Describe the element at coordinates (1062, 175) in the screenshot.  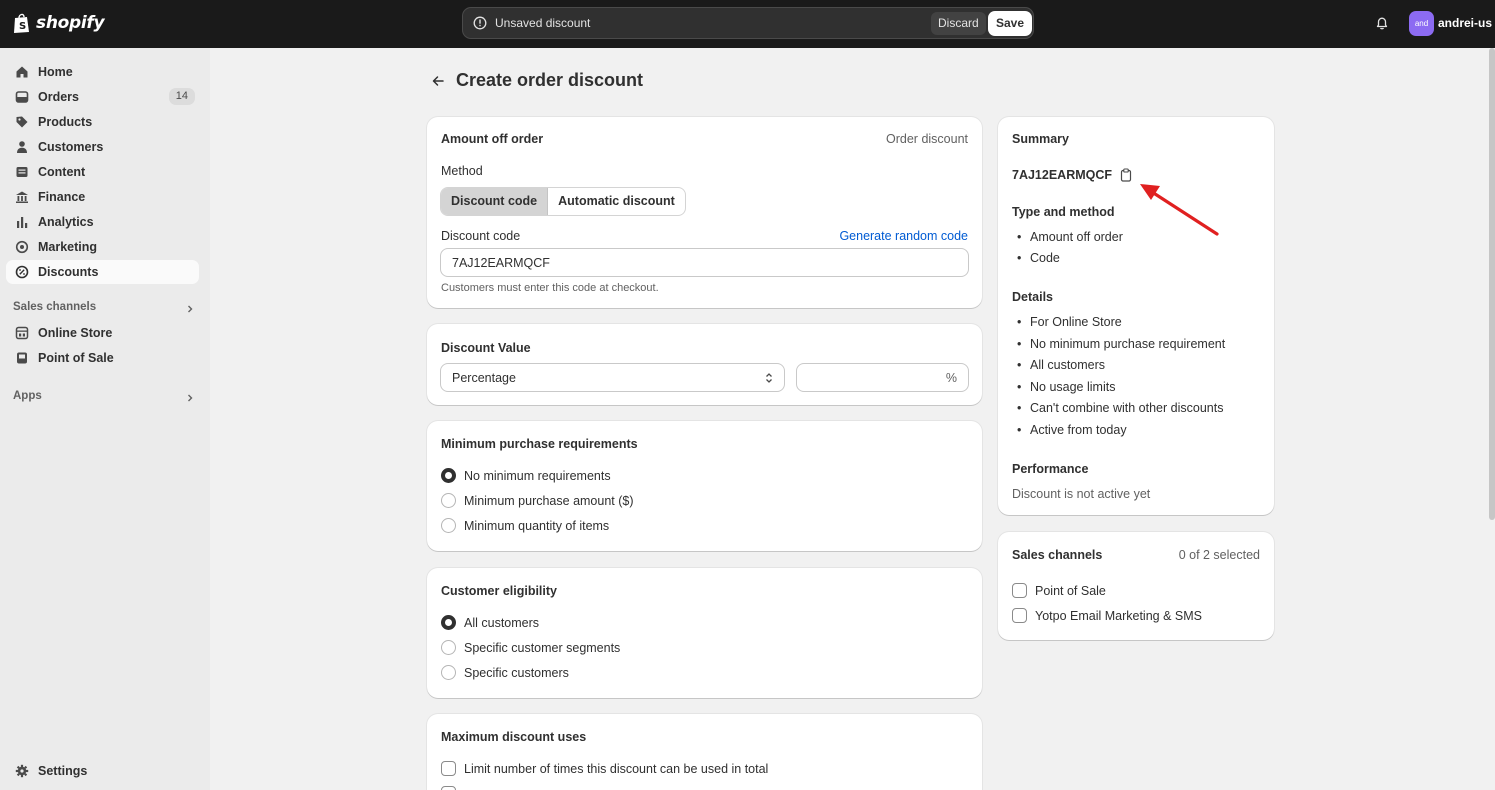
I see `summary-code: 7AJ12EARMQCF` at that location.